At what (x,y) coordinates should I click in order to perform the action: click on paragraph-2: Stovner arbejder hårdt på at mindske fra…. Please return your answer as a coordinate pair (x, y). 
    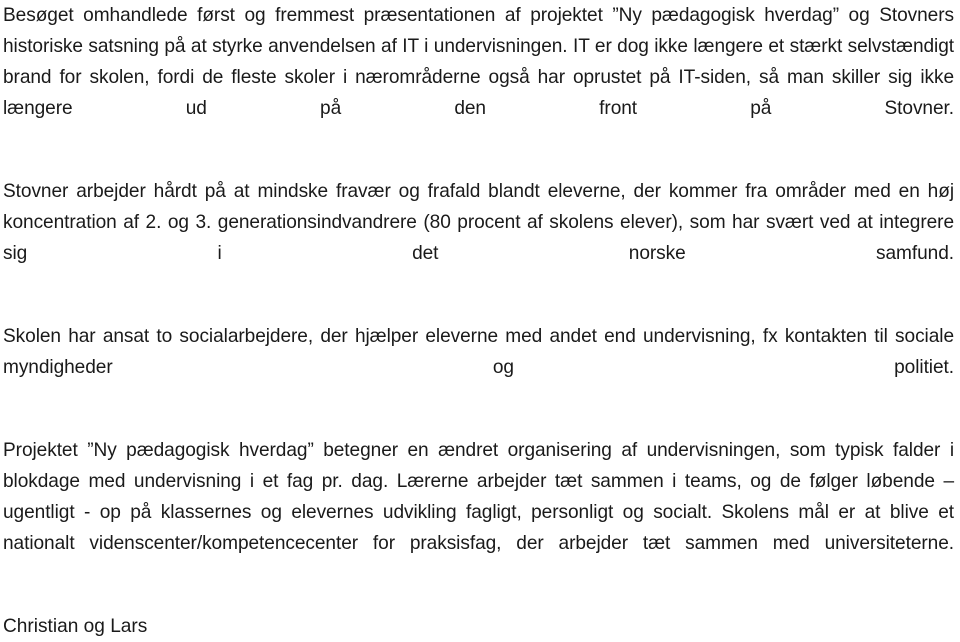
    Looking at the image, I should click on (478, 222).